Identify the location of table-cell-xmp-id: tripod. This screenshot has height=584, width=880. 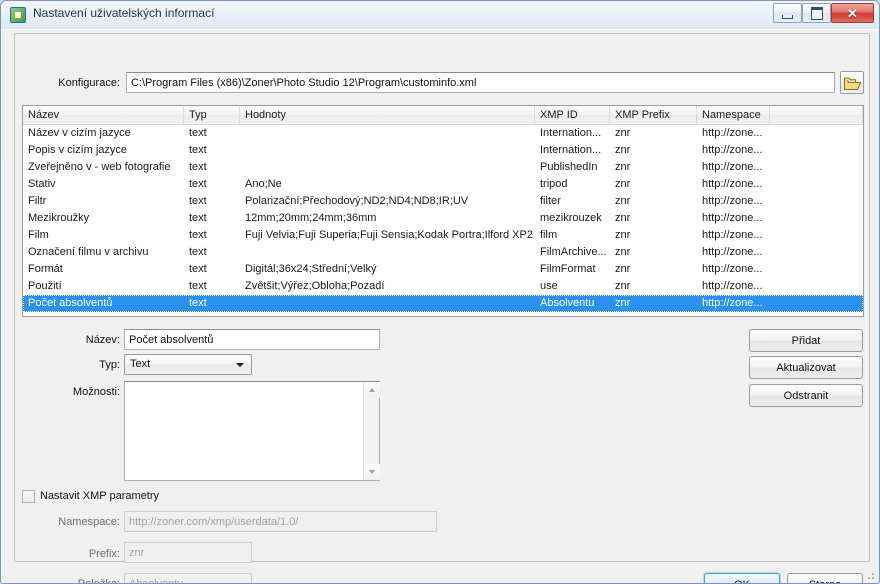
(554, 184).